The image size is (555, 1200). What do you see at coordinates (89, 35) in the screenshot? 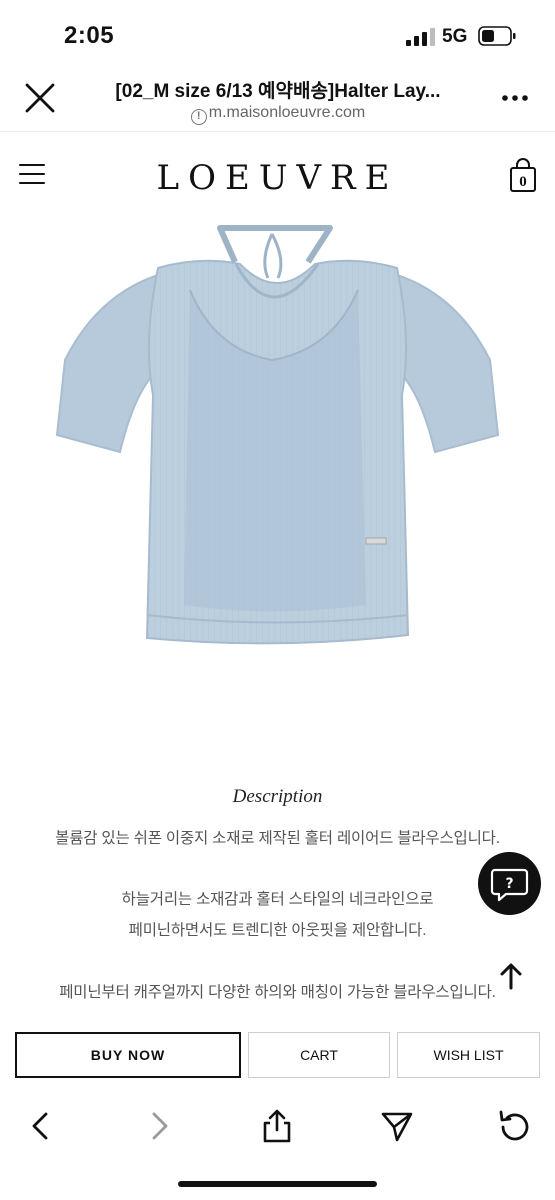
I see `status-time: 2:05` at bounding box center [89, 35].